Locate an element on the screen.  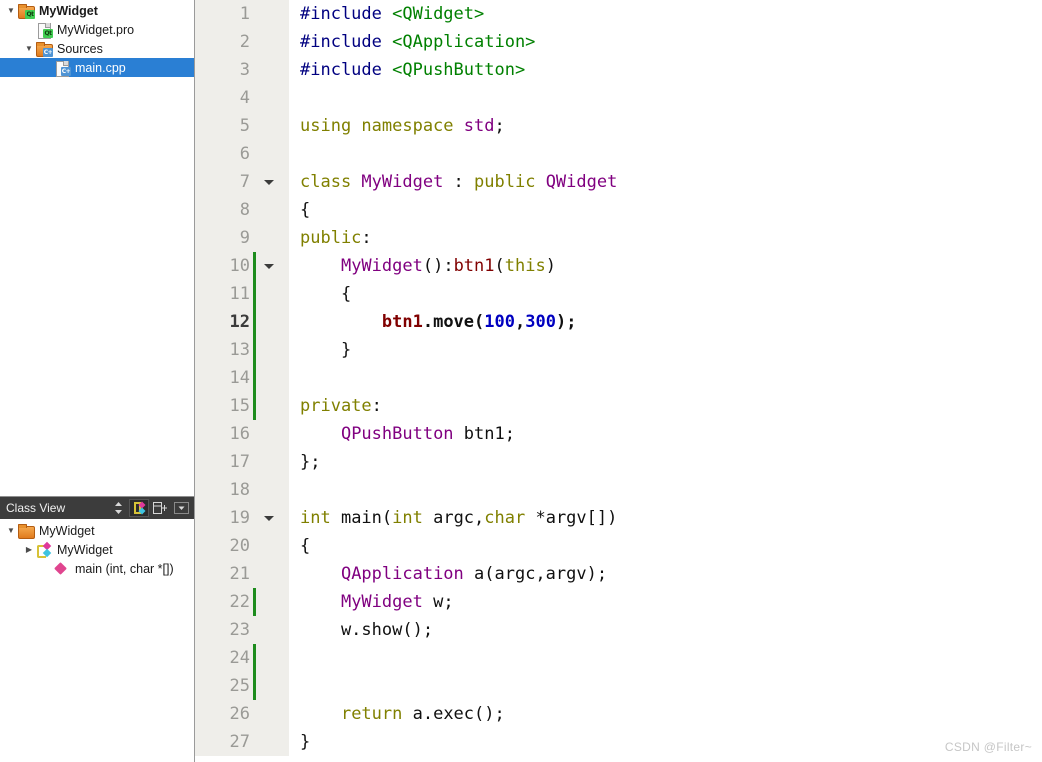
code-line: 17}; is located at coordinates (618, 462).